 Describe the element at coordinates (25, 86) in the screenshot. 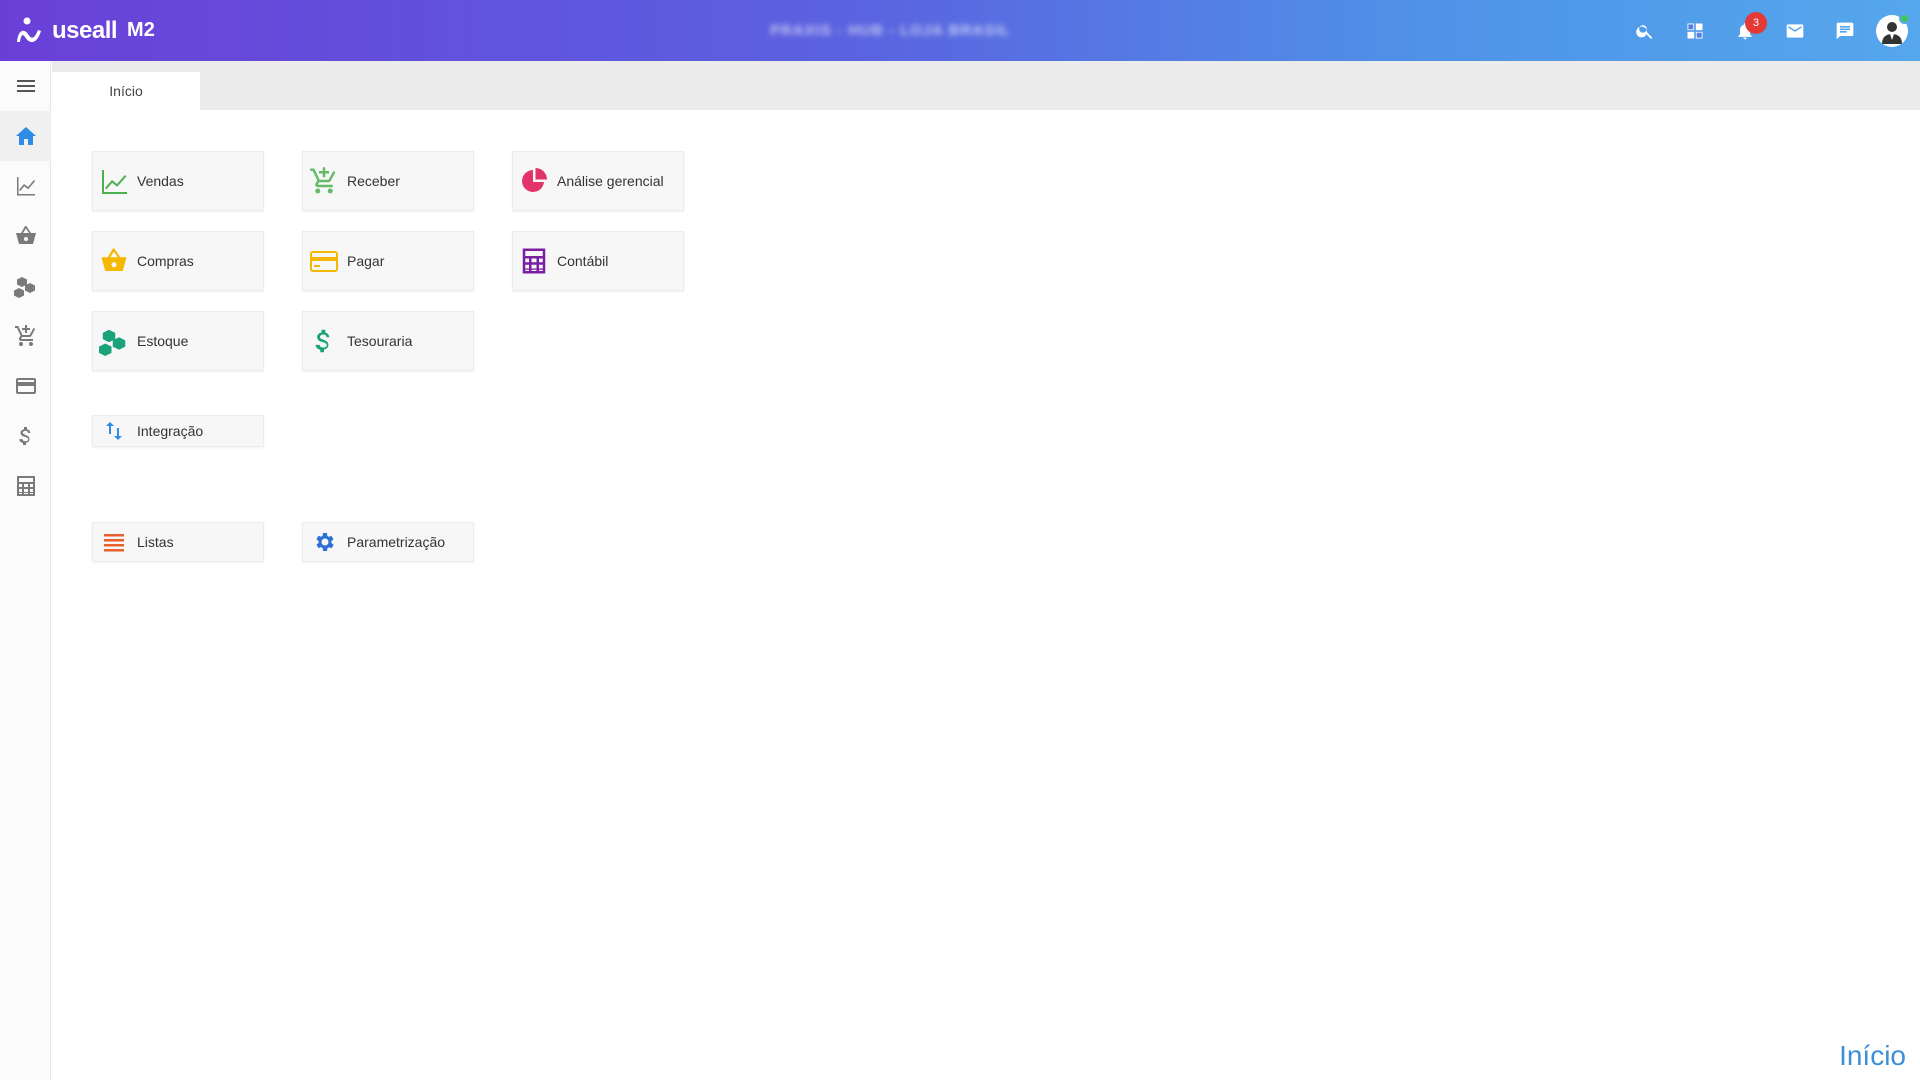

I see `menu-icon` at that location.